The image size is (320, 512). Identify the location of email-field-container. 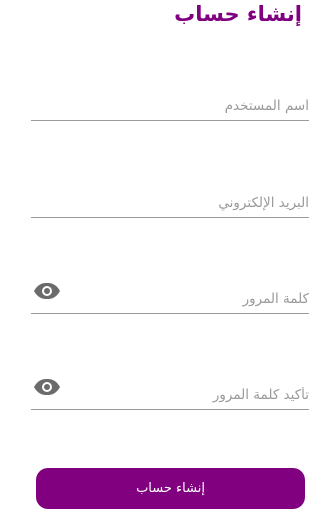
(170, 197).